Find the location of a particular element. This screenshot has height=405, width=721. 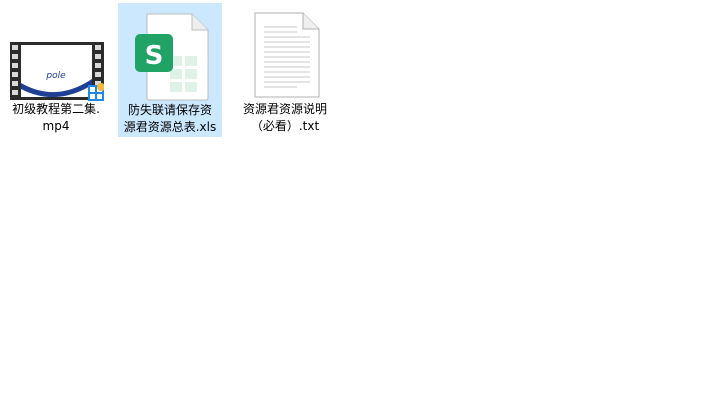

file-item-spreadsheet: S 防失联请保存资 源君资源总表.xls is located at coordinates (170, 70).